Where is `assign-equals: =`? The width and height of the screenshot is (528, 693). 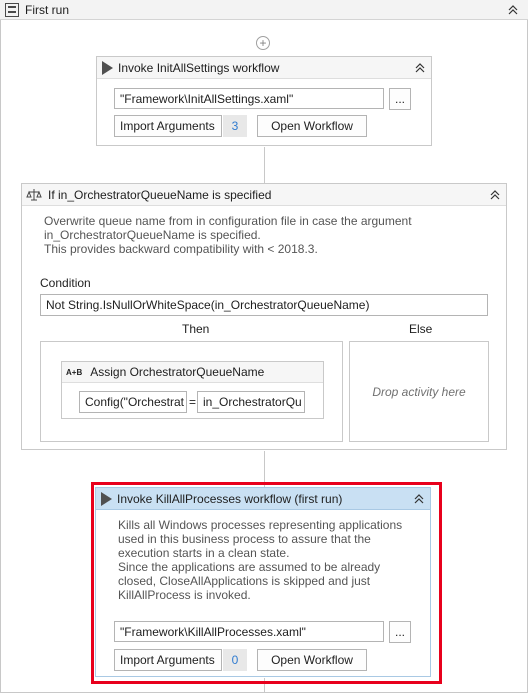 assign-equals: = is located at coordinates (193, 402).